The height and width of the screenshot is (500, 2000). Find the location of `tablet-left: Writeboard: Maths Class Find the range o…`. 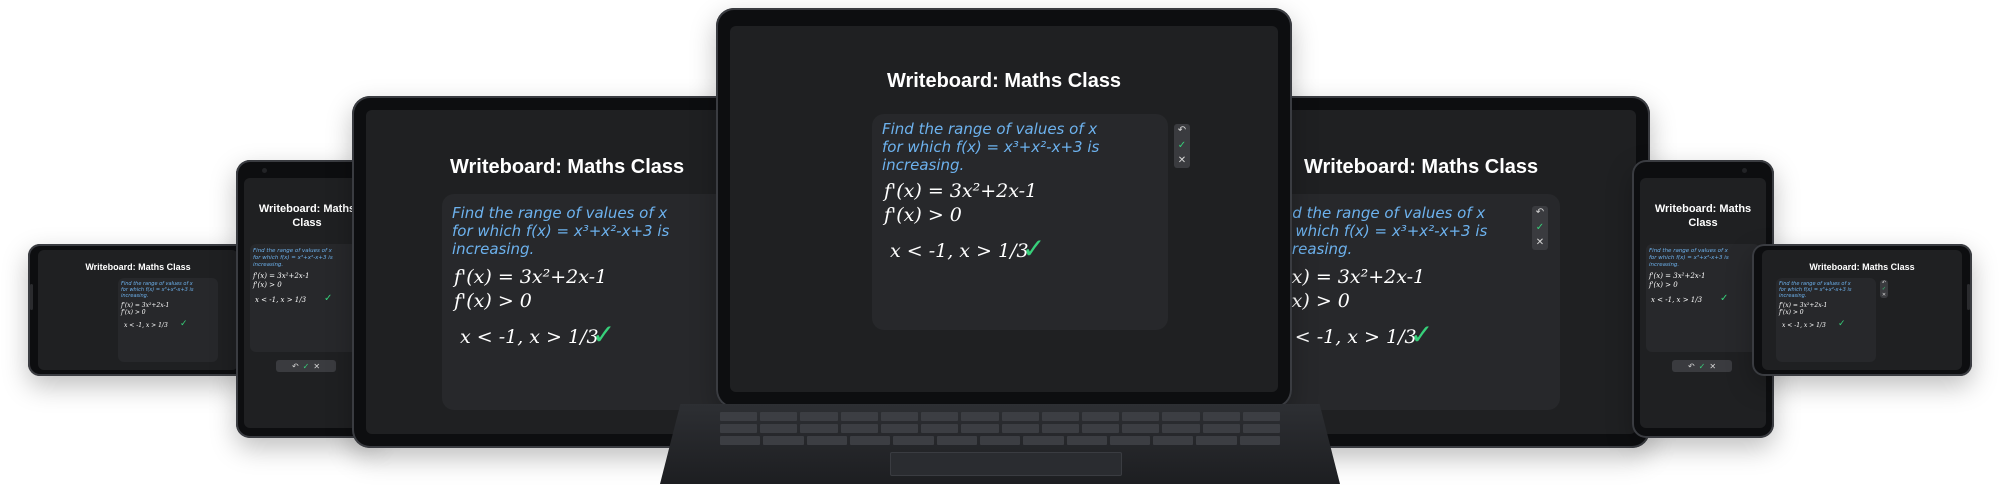

tablet-left: Writeboard: Maths Class Find the range o… is located at coordinates (544, 272).